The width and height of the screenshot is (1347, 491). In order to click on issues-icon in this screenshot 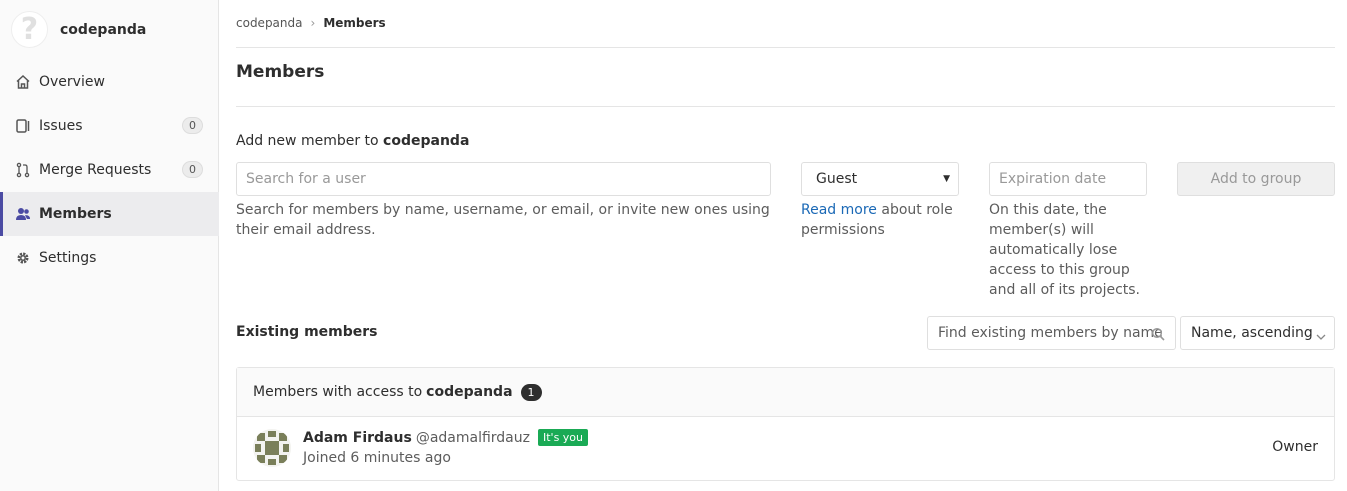, I will do `click(23, 126)`.